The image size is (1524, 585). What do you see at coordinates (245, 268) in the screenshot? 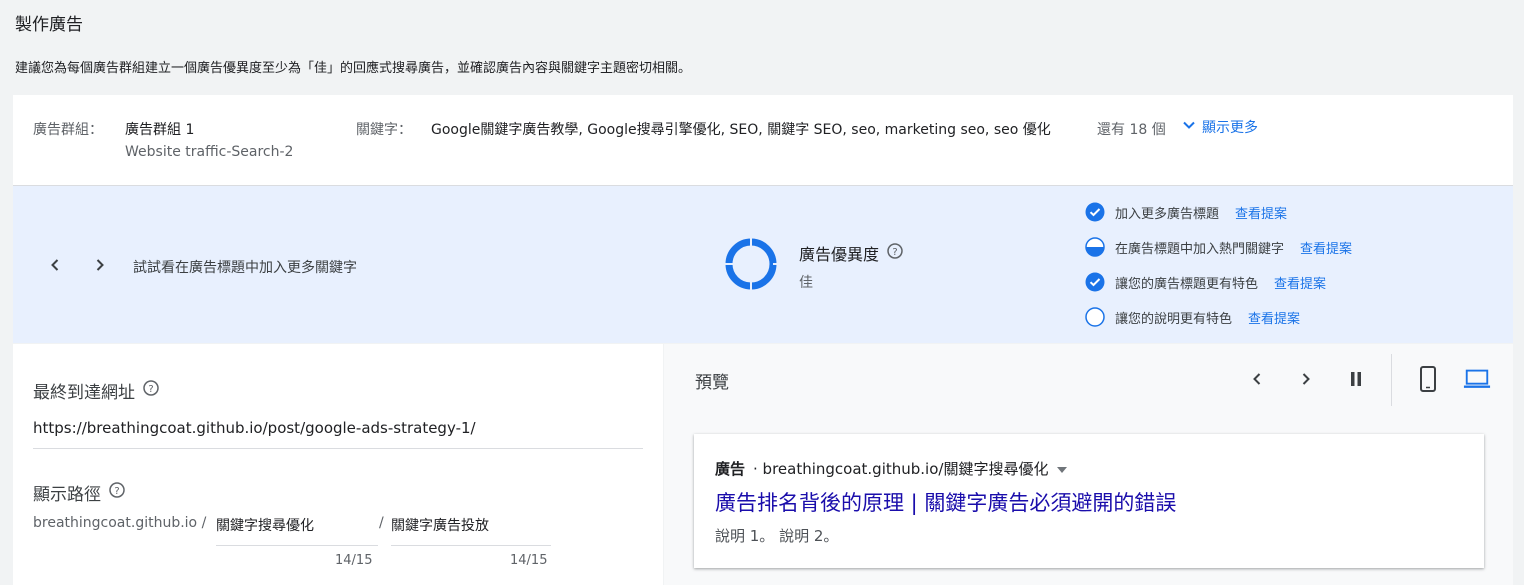
I see `strength-tip: 試試看在廣告標題中加入更多關鍵字` at bounding box center [245, 268].